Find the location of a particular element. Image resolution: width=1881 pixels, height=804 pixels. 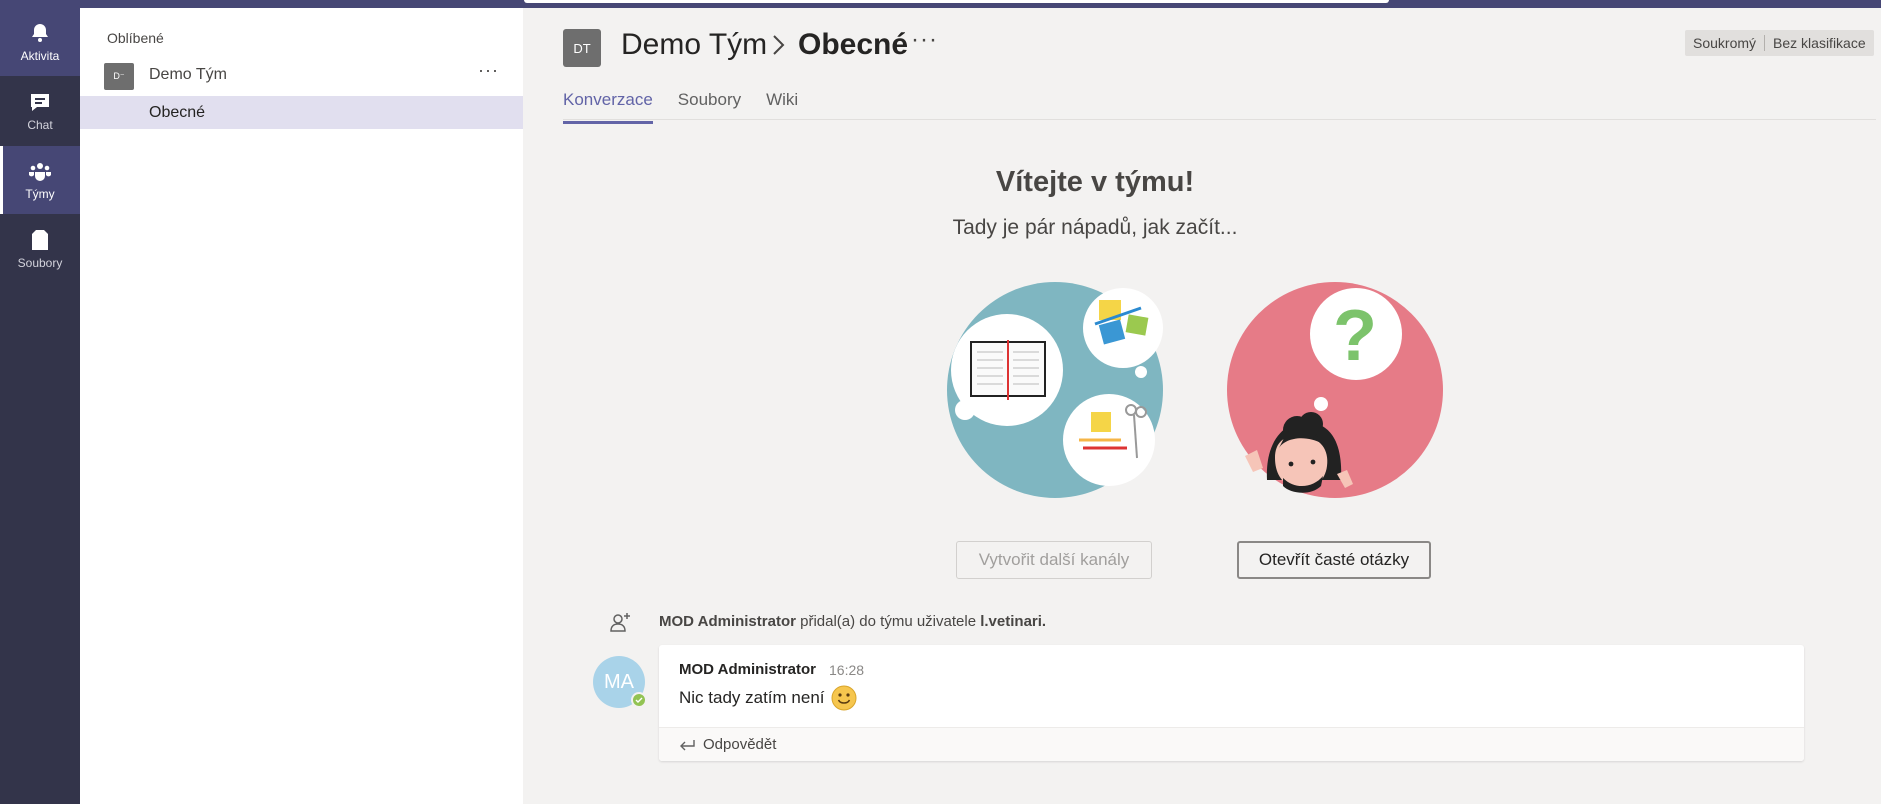

team-item-demo: D⁻ Demo Tým ··· is located at coordinates (301, 76).